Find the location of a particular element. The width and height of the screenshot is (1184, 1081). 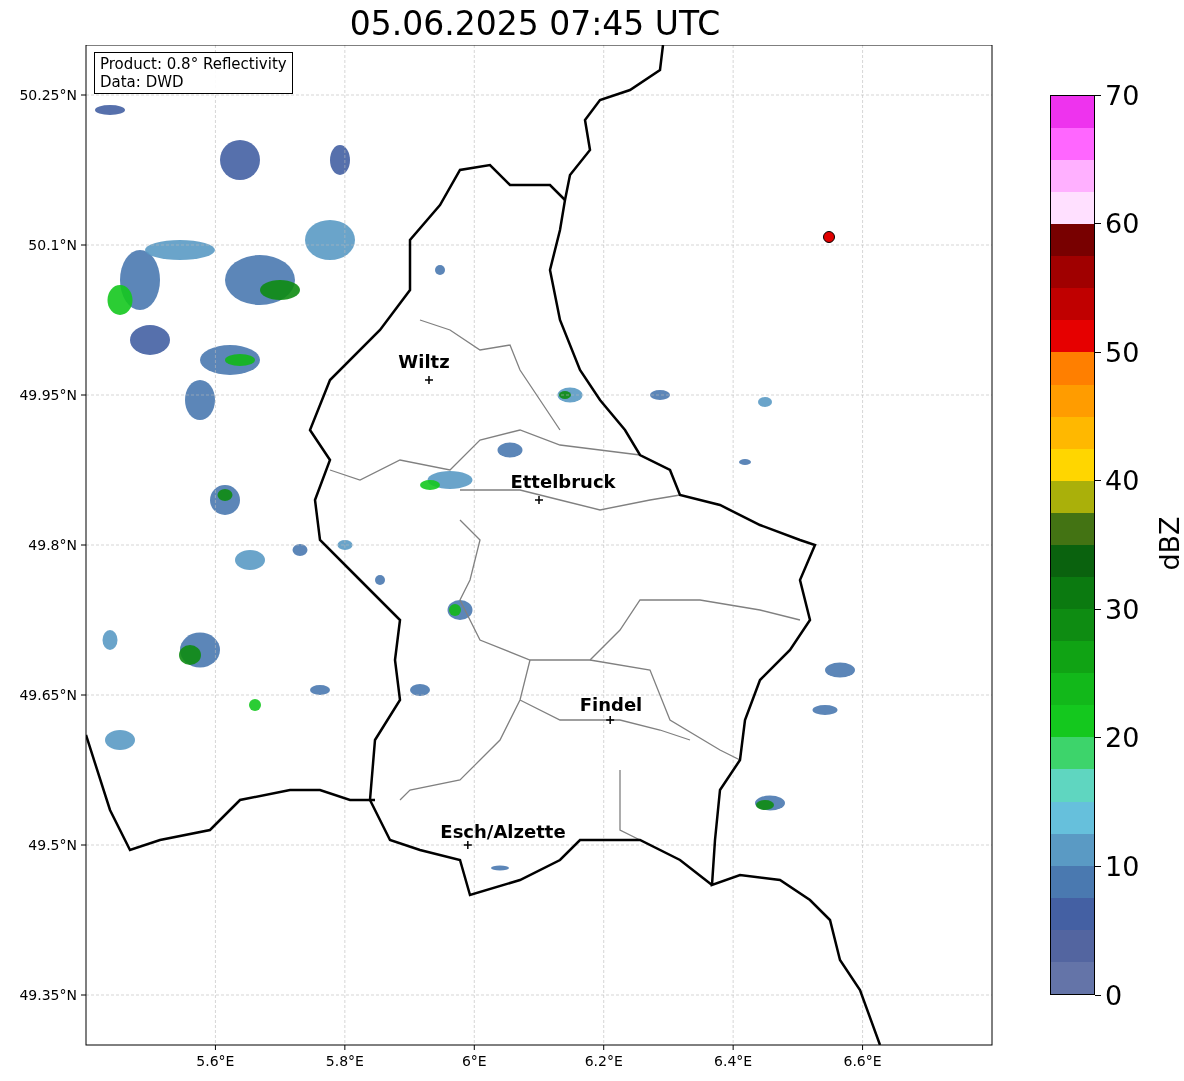

info-text: Product: 0.8° Reflectivity is located at coordinates (193, 64).